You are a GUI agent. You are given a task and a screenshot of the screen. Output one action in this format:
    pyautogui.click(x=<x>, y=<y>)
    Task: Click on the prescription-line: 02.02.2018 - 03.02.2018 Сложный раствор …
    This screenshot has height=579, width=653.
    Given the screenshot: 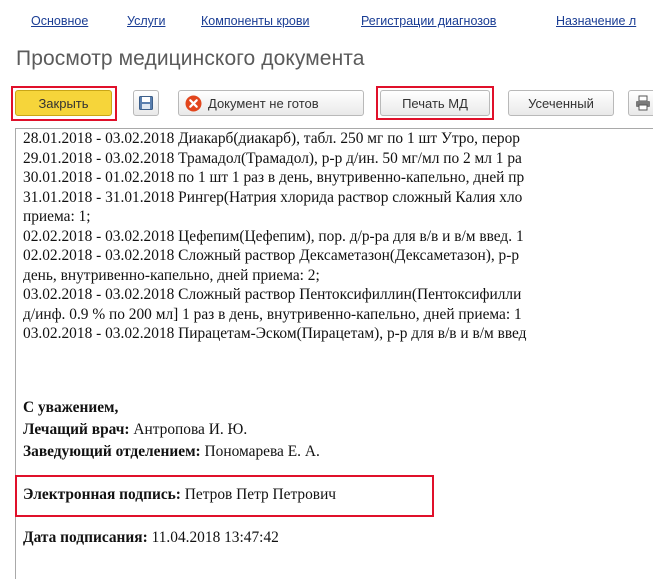 What is the action you would take?
    pyautogui.click(x=271, y=255)
    